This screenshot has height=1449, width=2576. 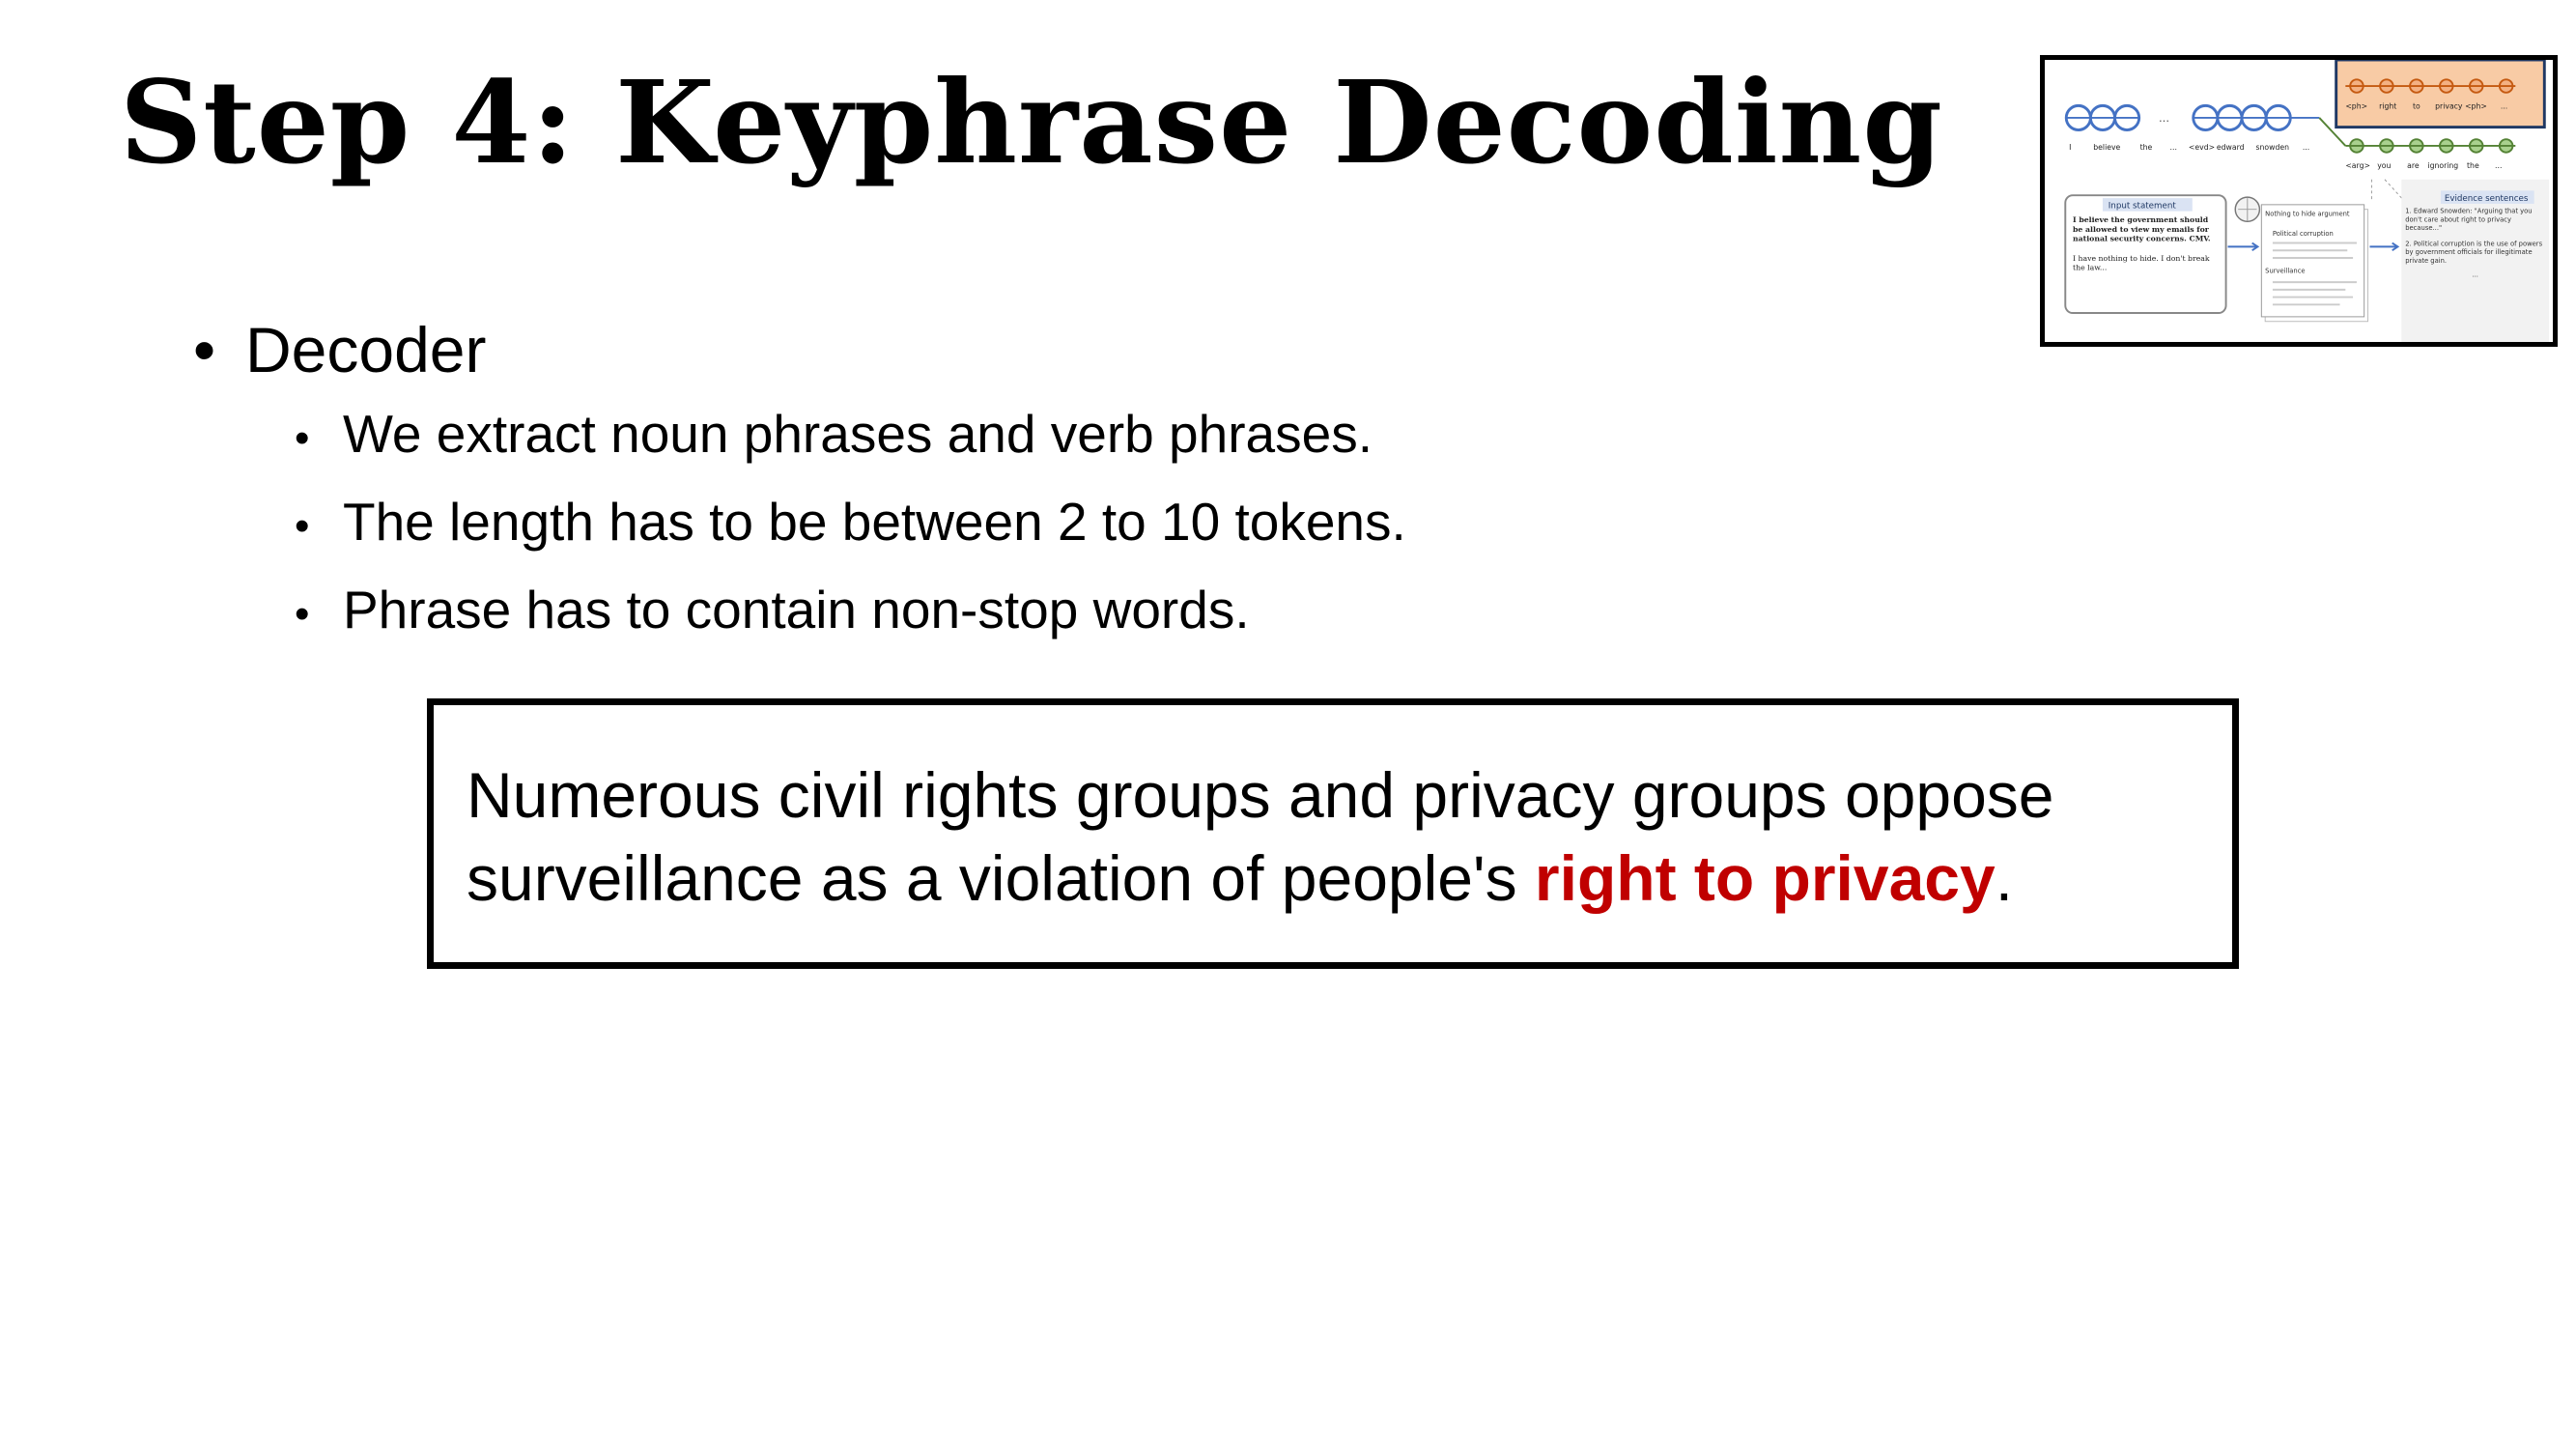 I want to click on token-label: to, so click(x=2416, y=105).